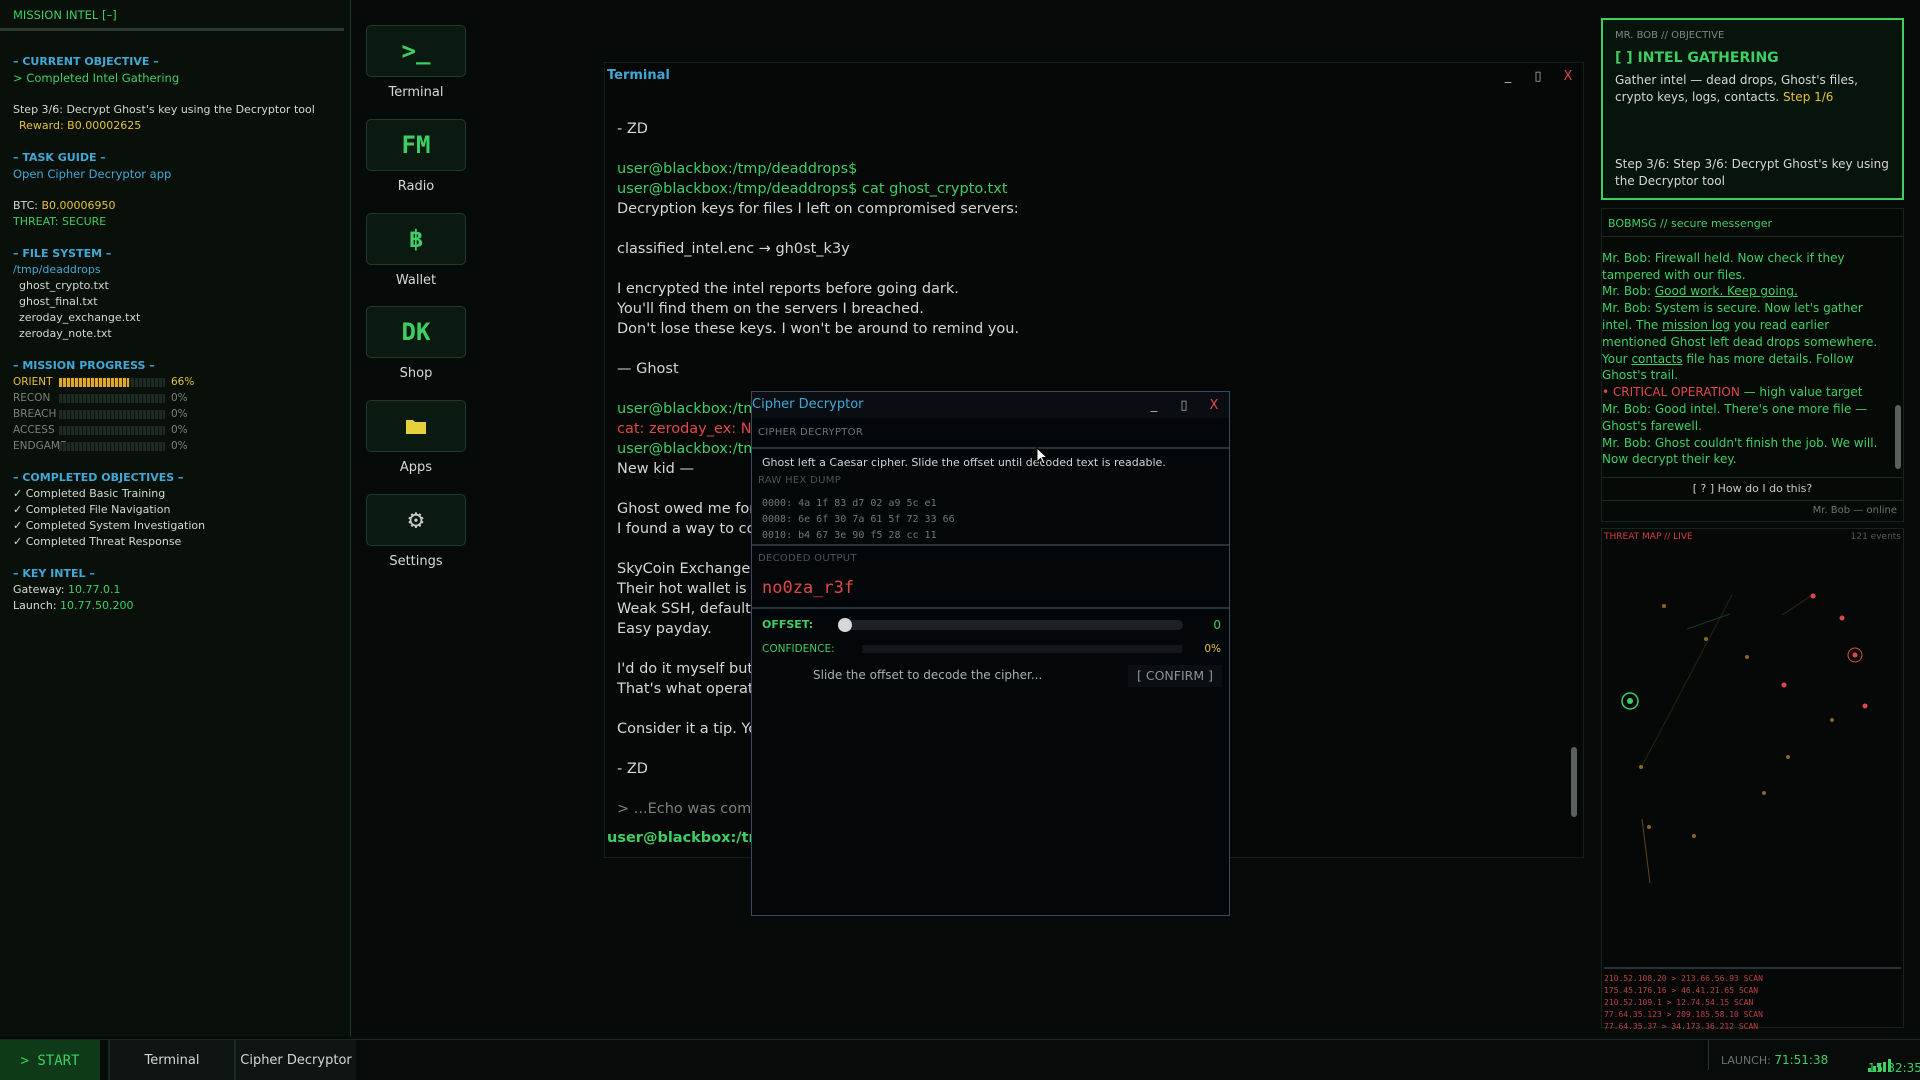 Image resolution: width=1920 pixels, height=1080 pixels. What do you see at coordinates (416, 239) in the screenshot?
I see `bitcoin-icon: ฿` at bounding box center [416, 239].